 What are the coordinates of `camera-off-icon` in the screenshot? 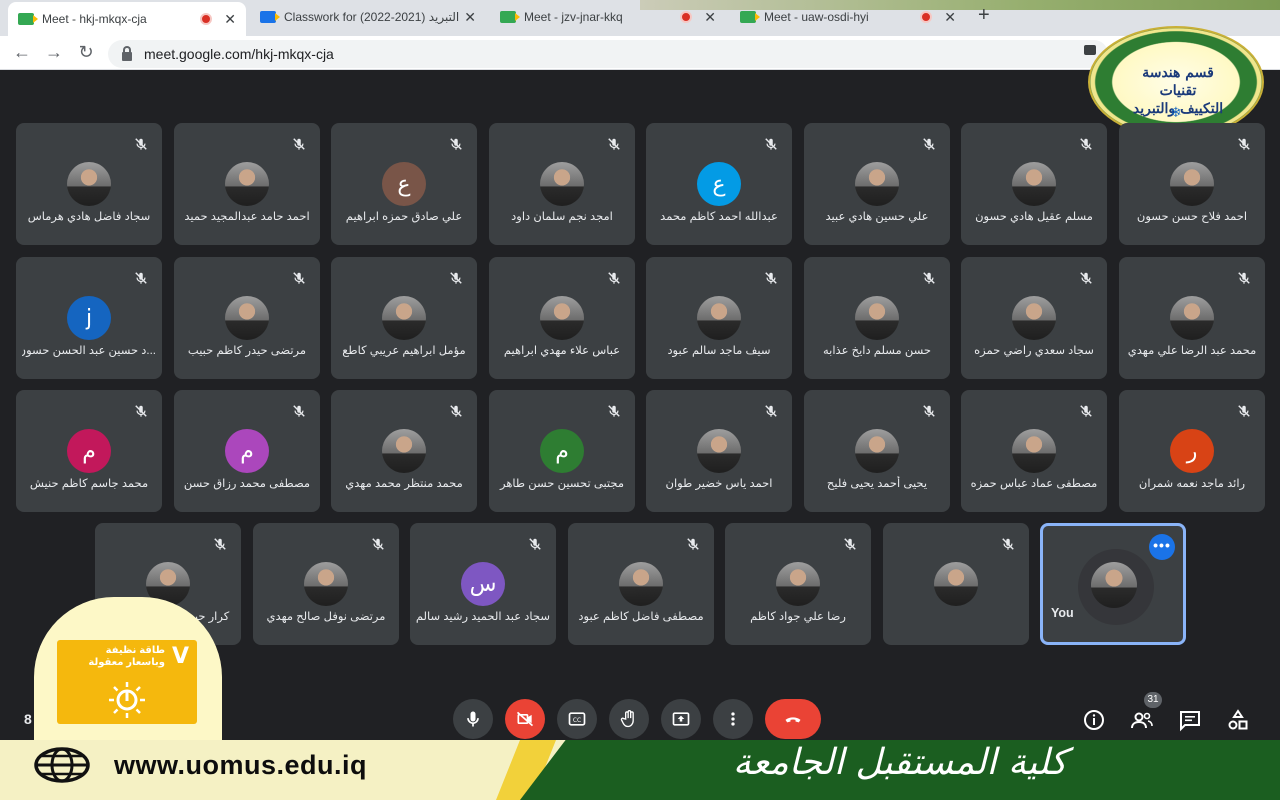 It's located at (525, 719).